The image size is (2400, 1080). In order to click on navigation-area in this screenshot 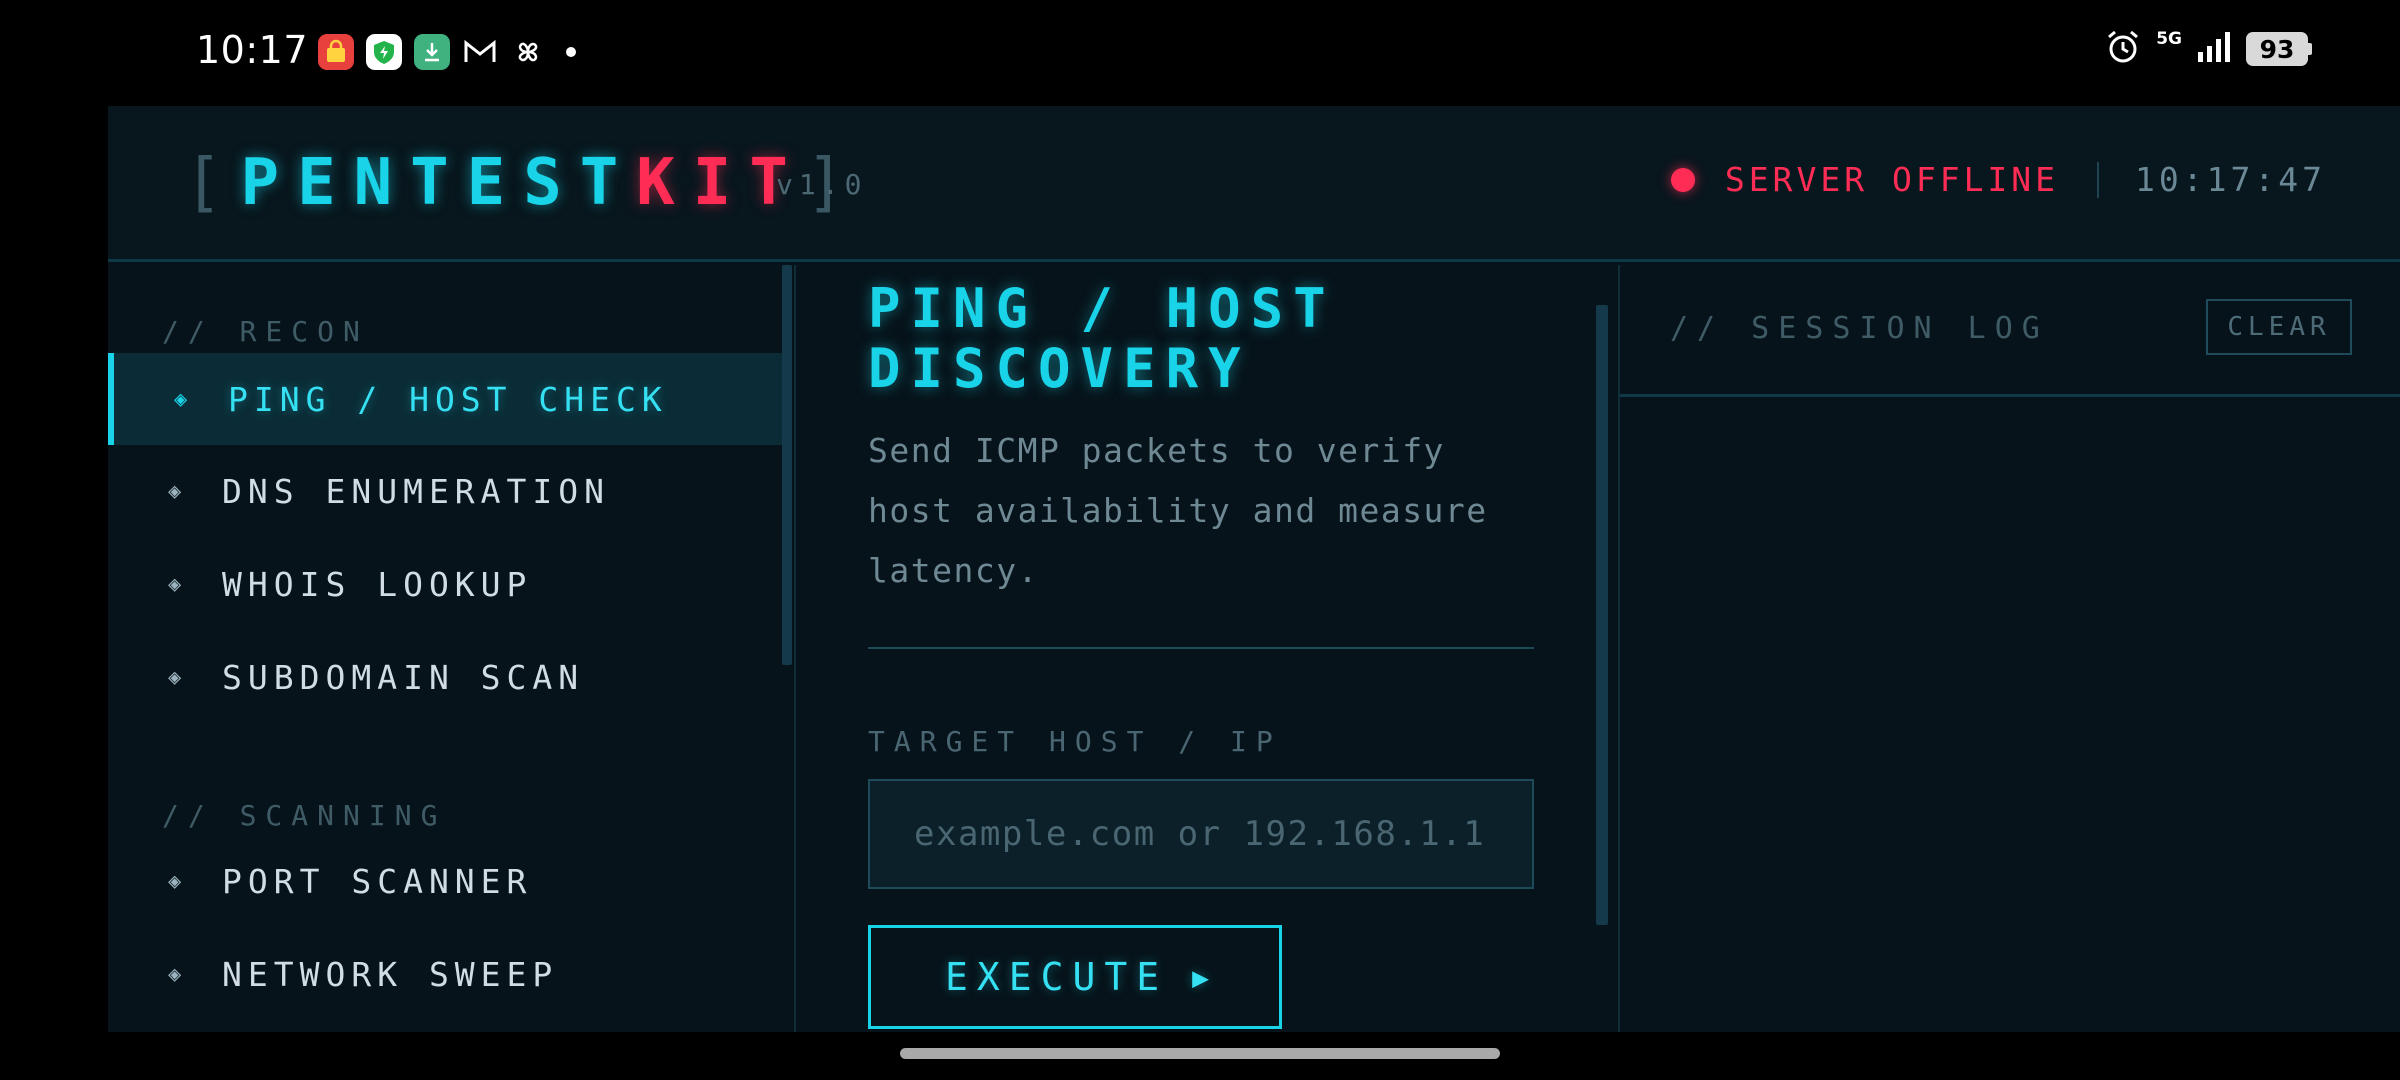, I will do `click(1200, 1056)`.